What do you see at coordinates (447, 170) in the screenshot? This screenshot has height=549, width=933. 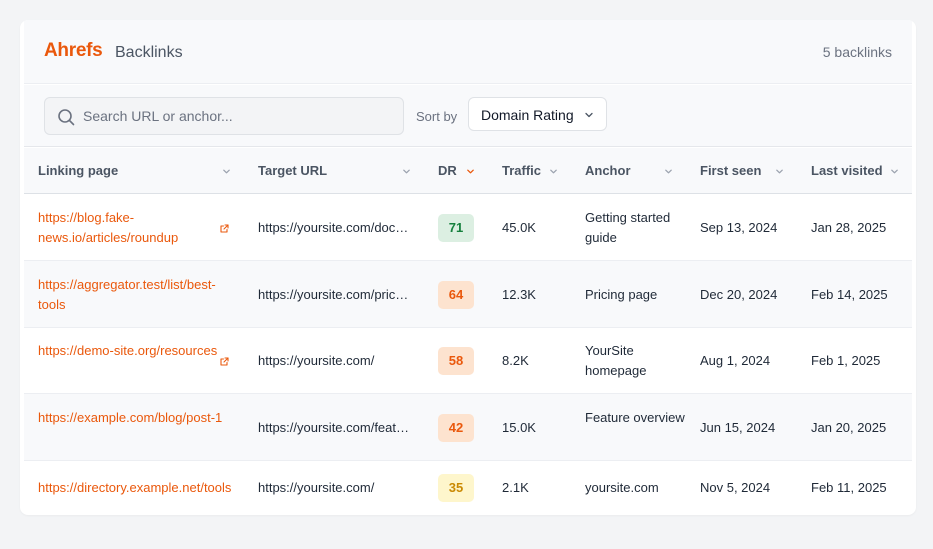 I see `column-header-dr: DR` at bounding box center [447, 170].